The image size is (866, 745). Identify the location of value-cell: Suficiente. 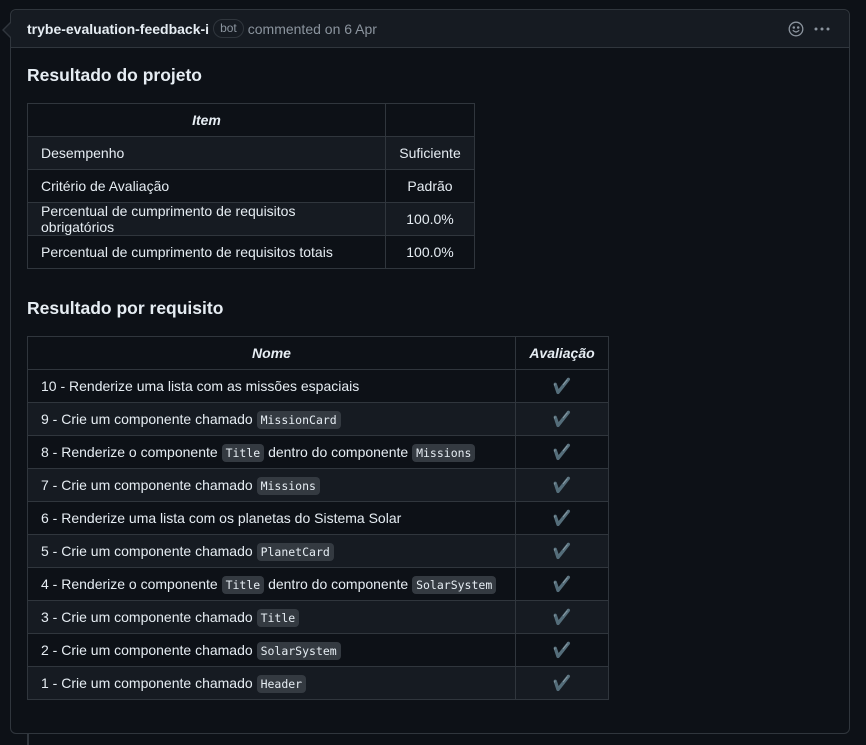
(430, 153).